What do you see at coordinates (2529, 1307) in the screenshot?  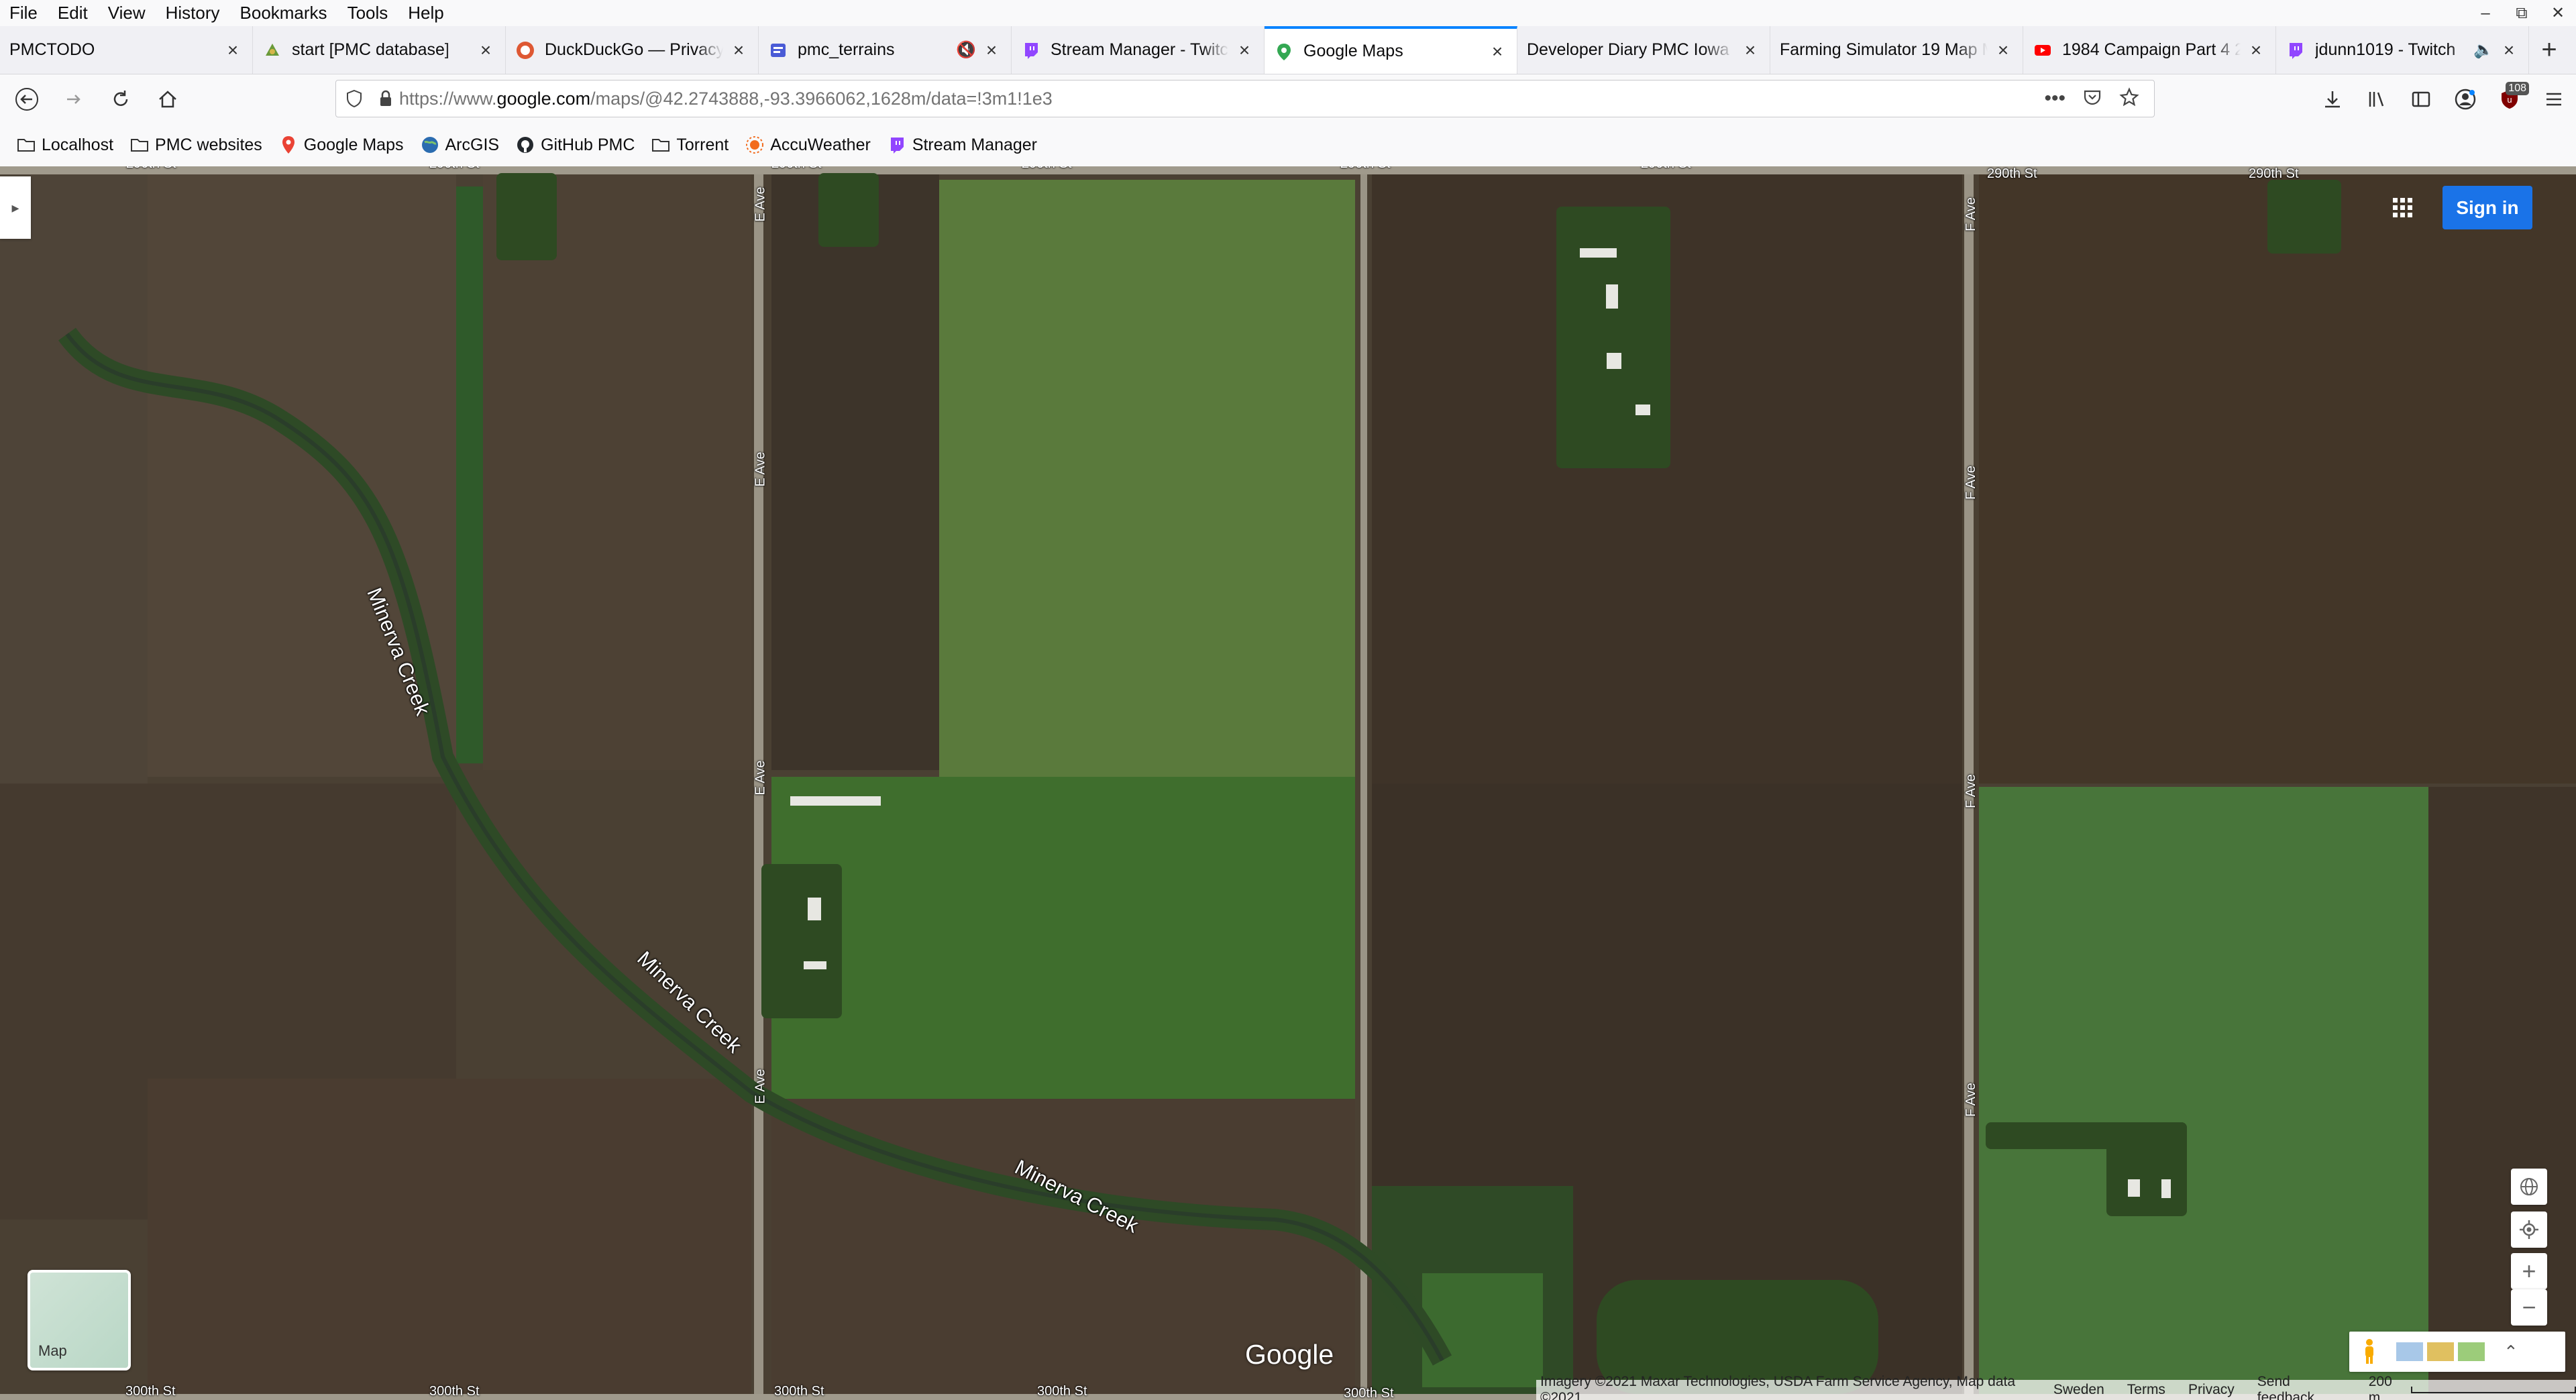 I see `zoom-out-button: −` at bounding box center [2529, 1307].